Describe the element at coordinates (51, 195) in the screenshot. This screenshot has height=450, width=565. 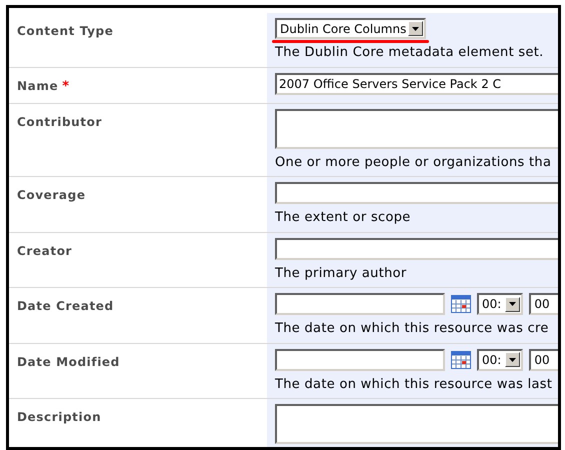
I see `field-label: Coverage` at that location.